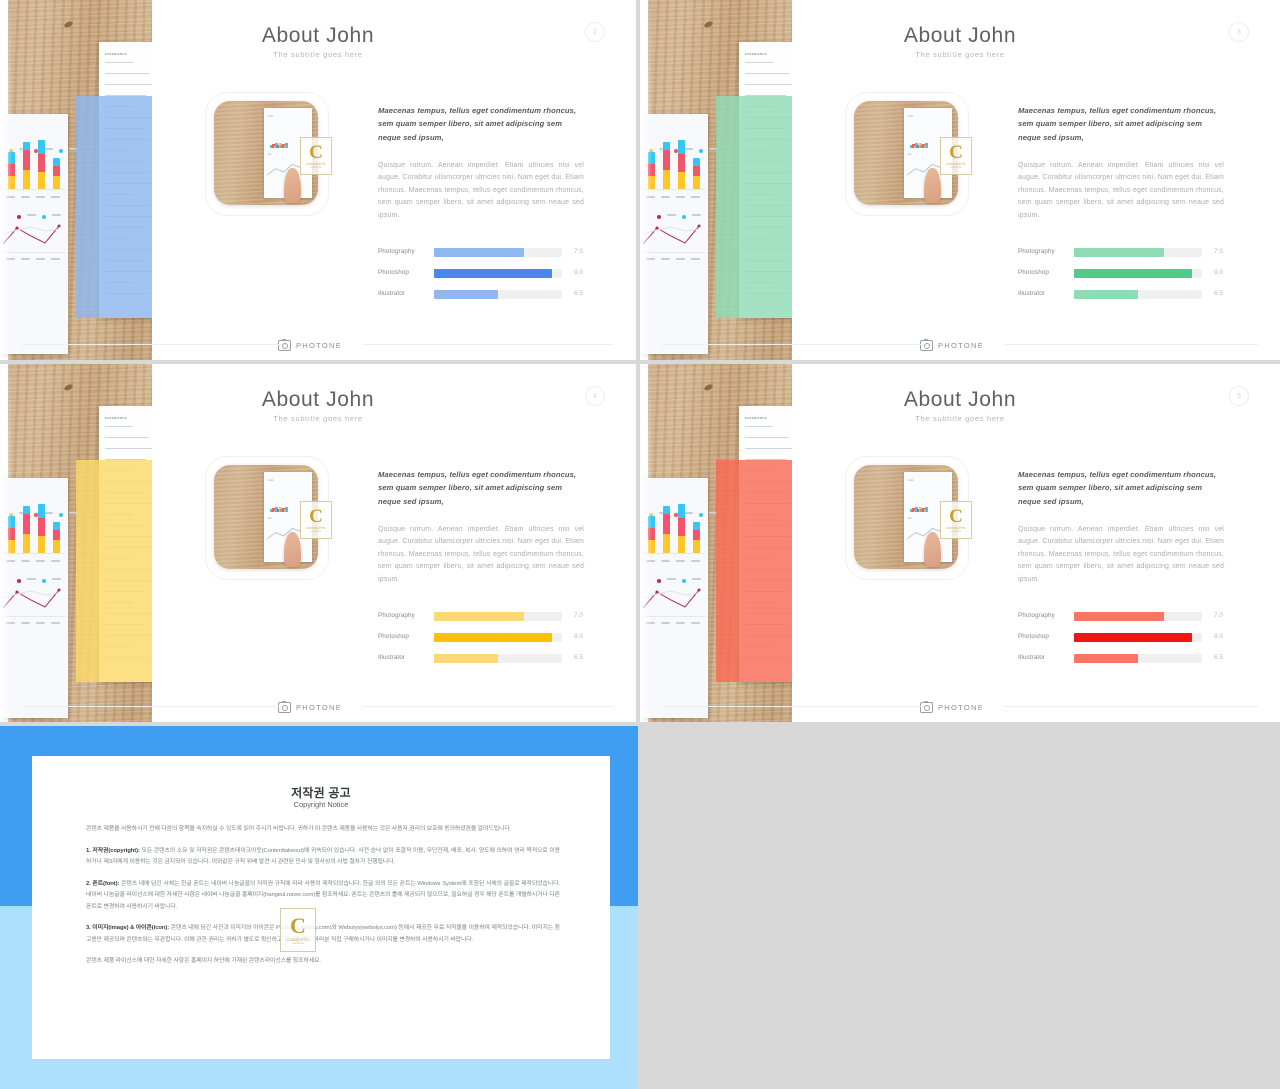  What do you see at coordinates (595, 32) in the screenshot?
I see `page-number-badge: 2` at bounding box center [595, 32].